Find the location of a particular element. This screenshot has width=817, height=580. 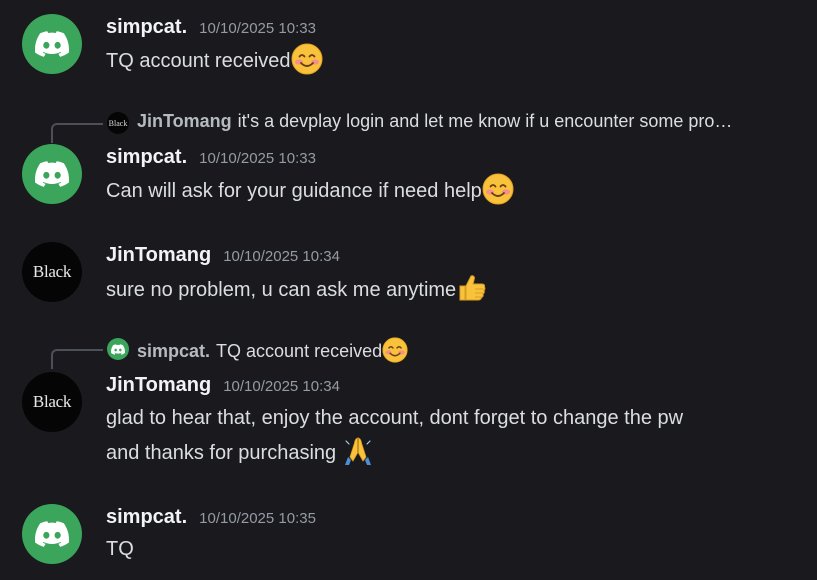

message-header: simpcat. 10/10/2025 10:35 is located at coordinates (211, 517).